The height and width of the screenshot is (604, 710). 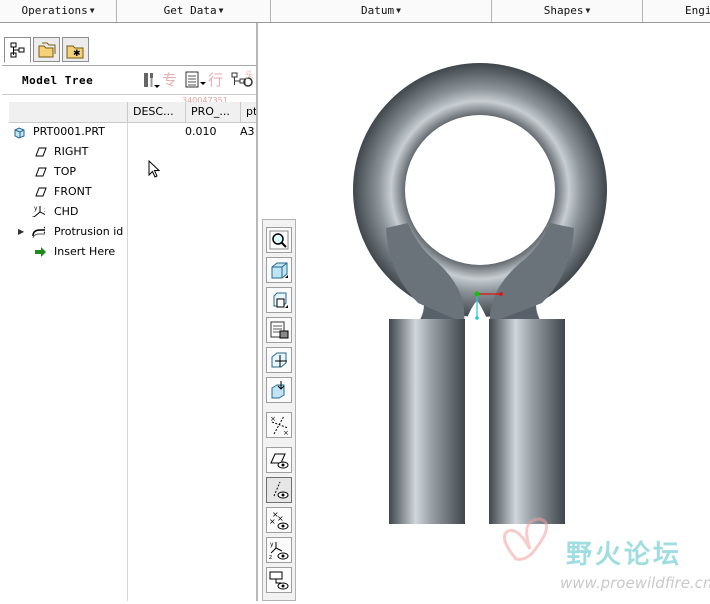 I want to click on menu-shapes: Shapes ▼, so click(x=567, y=11).